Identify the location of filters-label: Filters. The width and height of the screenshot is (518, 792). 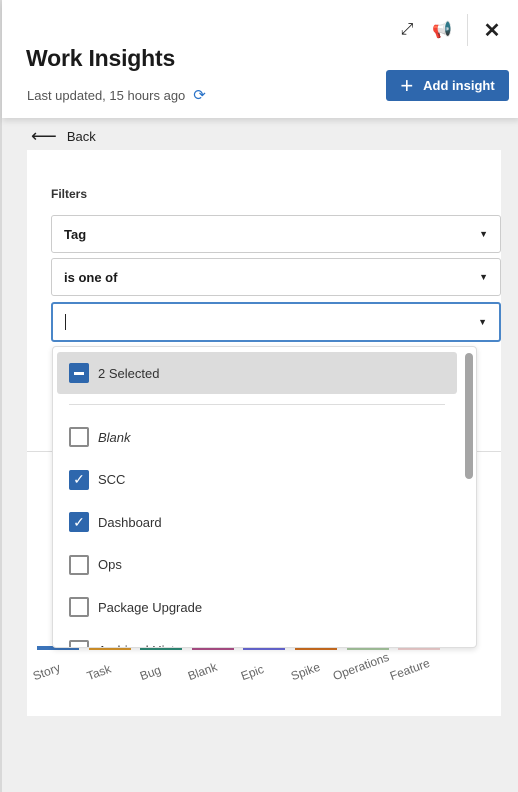
(69, 194).